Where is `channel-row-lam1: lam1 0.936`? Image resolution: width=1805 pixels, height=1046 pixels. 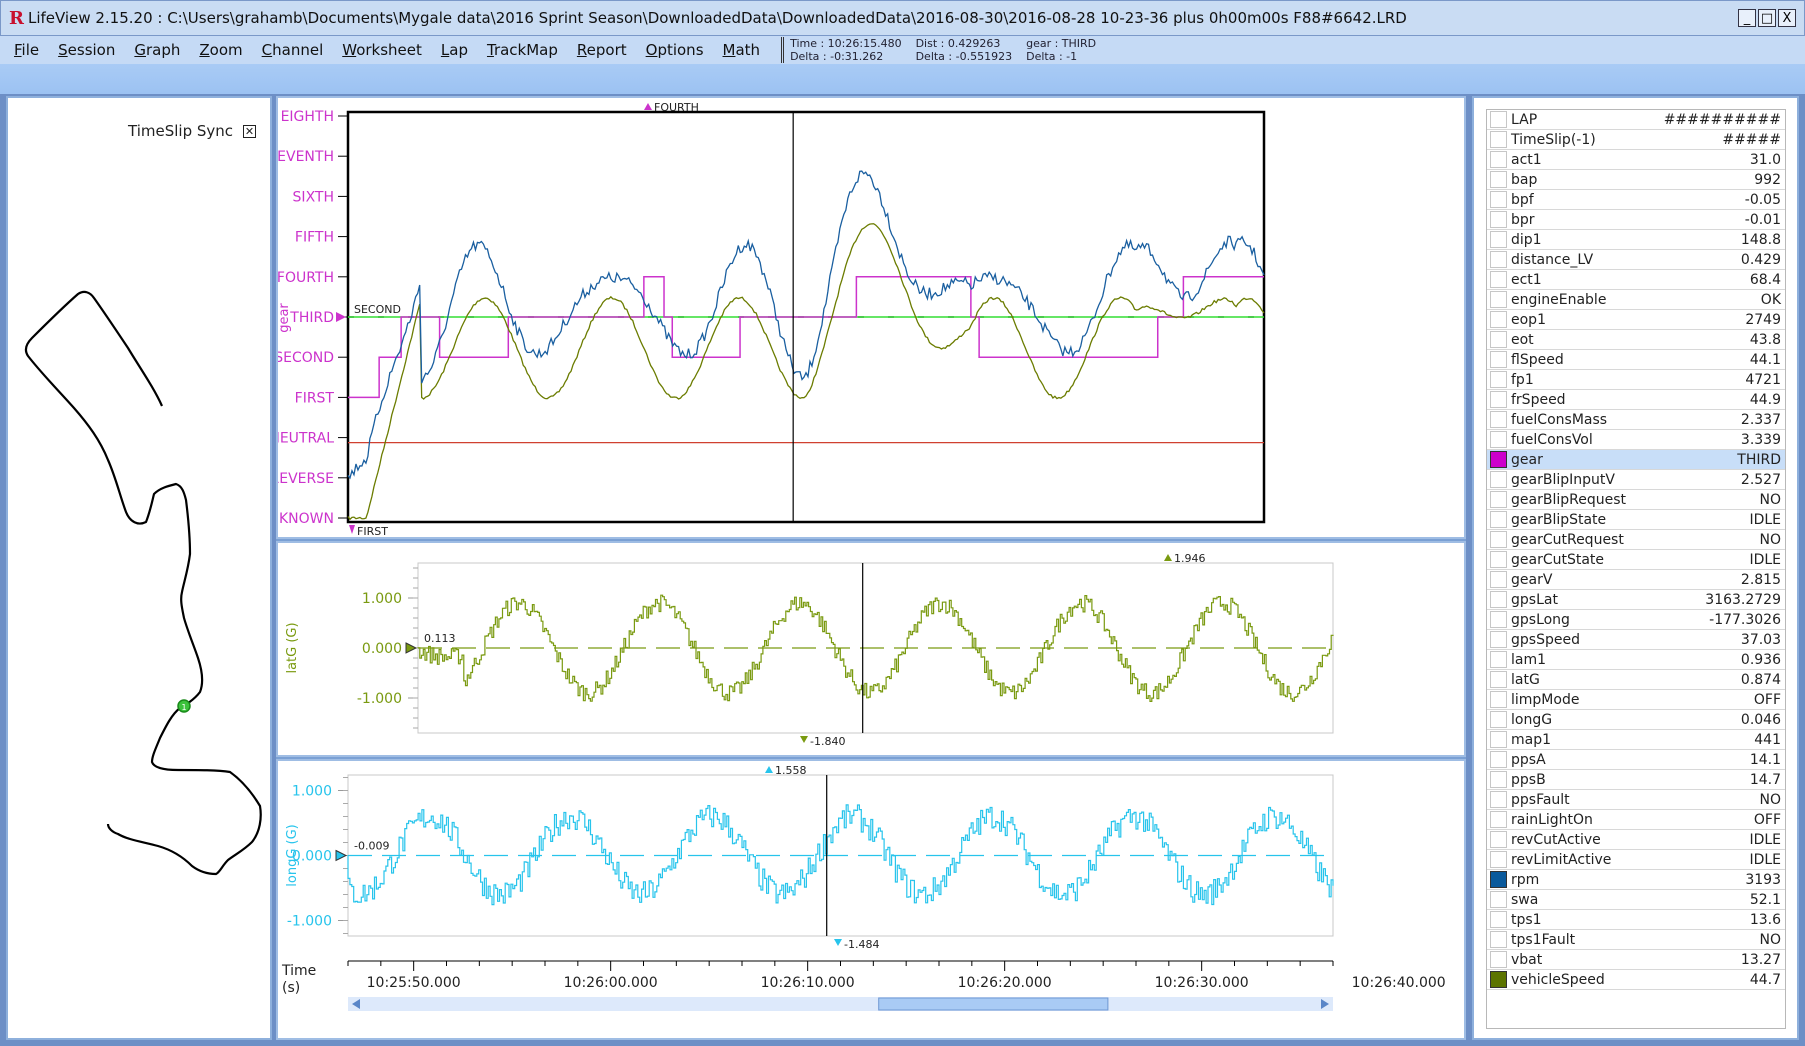
channel-row-lam1: lam1 0.936 is located at coordinates (1636, 660).